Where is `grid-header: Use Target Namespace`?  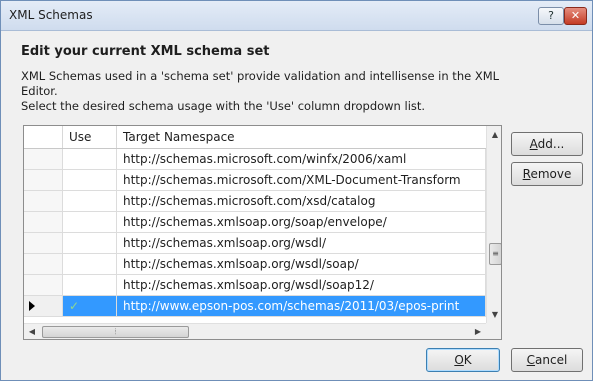
grid-header: Use Target Namespace is located at coordinates (255, 137).